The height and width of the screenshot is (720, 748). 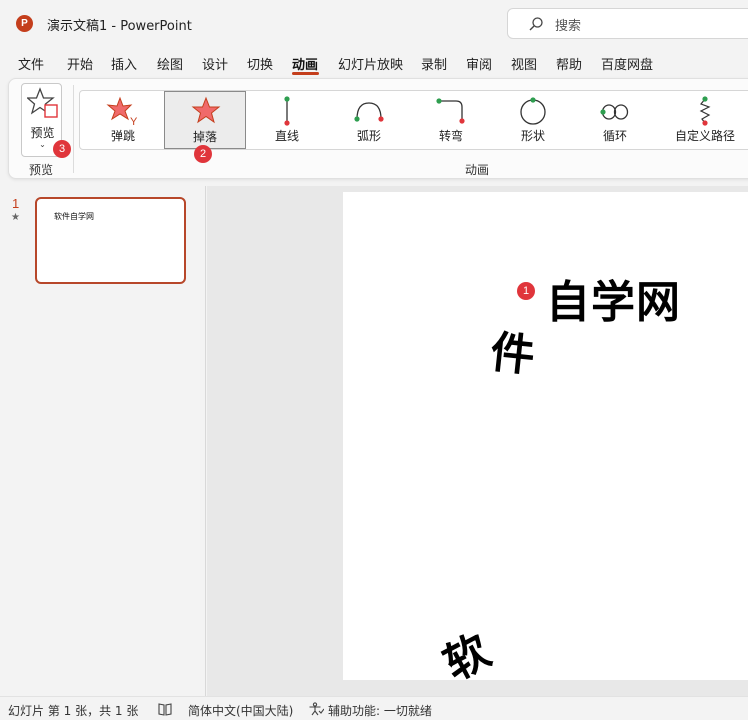 What do you see at coordinates (42, 102) in the screenshot?
I see `preview-star-icon` at bounding box center [42, 102].